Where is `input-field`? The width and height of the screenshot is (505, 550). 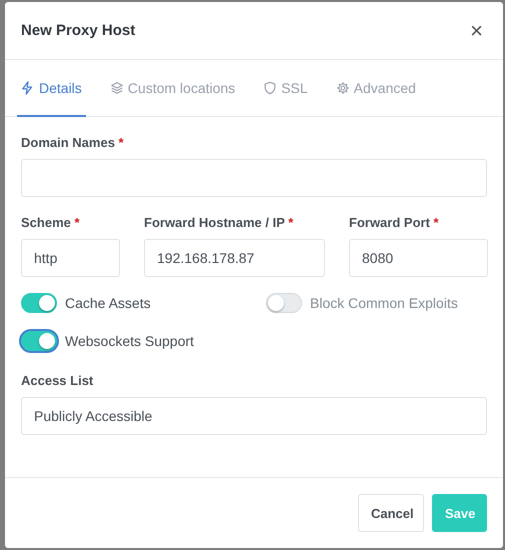 input-field is located at coordinates (254, 178).